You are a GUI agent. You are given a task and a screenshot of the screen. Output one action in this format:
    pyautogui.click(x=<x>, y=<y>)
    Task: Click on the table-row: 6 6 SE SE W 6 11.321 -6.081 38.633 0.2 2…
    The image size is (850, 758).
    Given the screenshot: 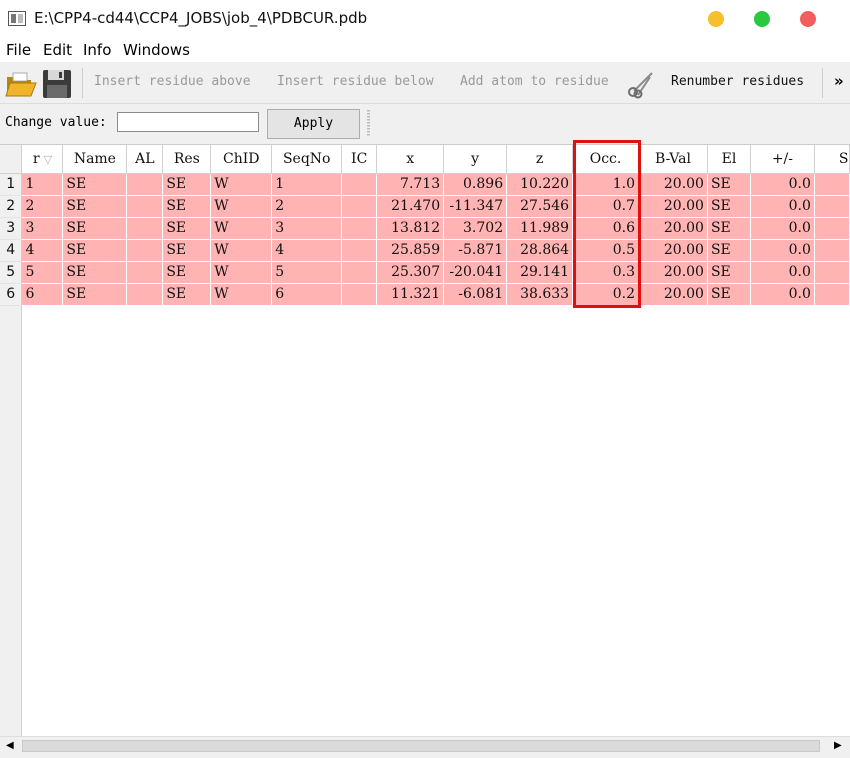 What is the action you would take?
    pyautogui.click(x=425, y=294)
    